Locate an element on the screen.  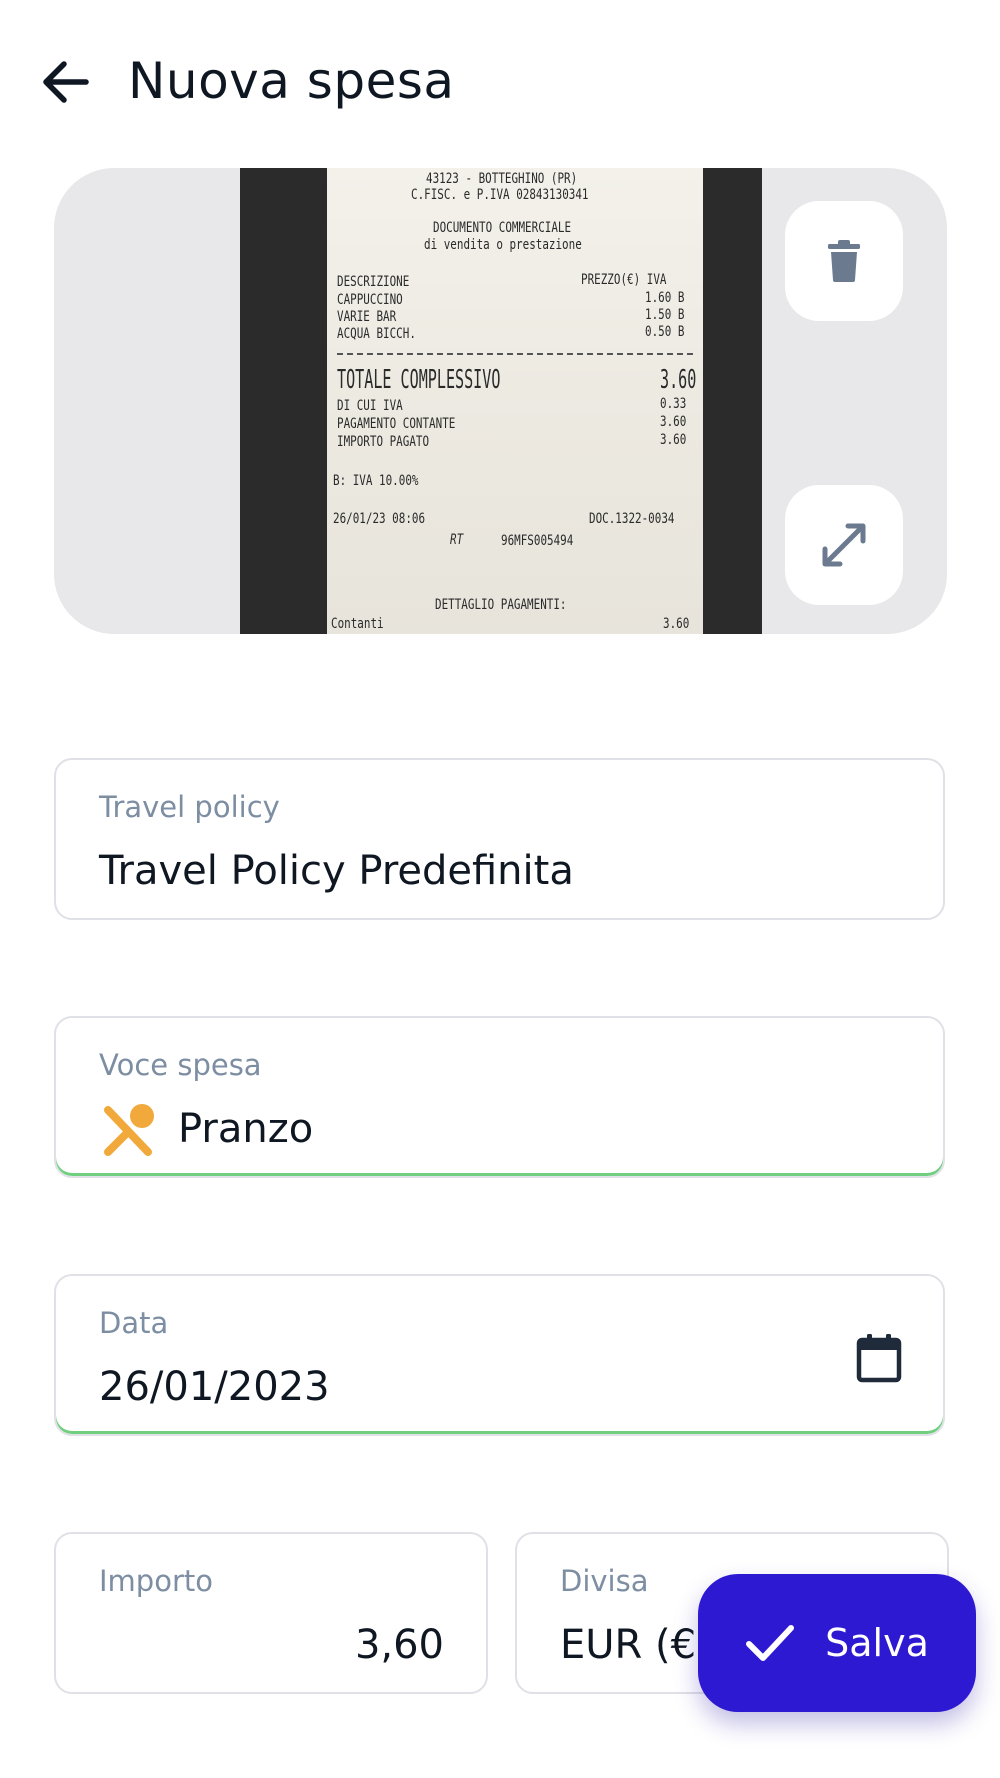
calendar-icon is located at coordinates (879, 1358).